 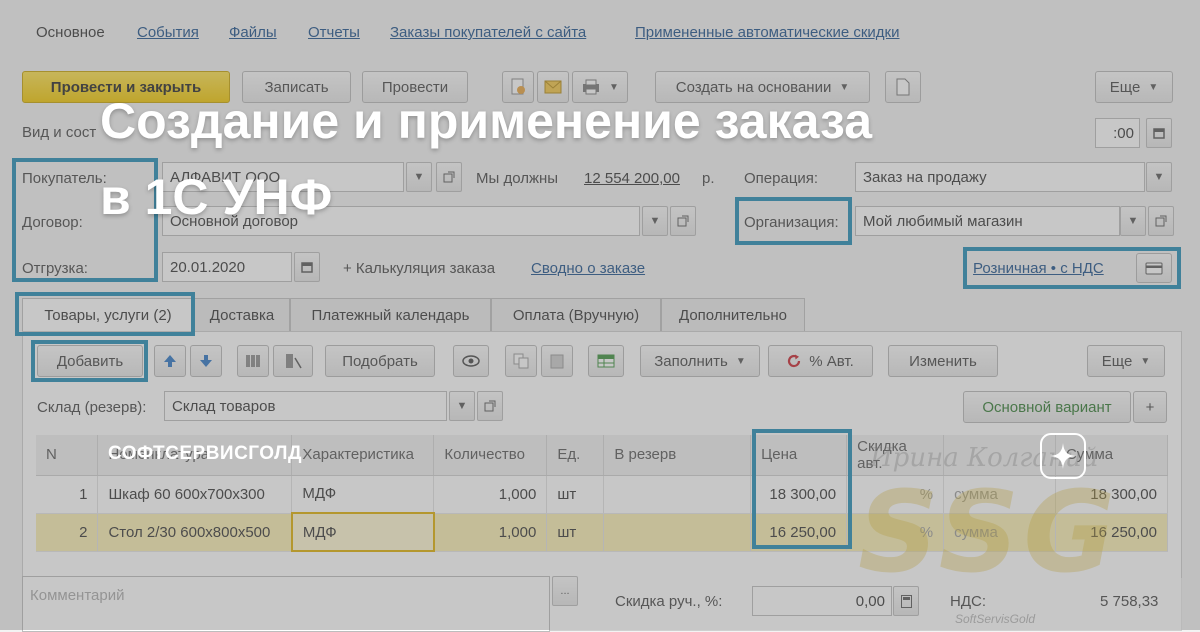 What do you see at coordinates (486, 121) in the screenshot?
I see `headline-line-1: Создание и применение заказа` at bounding box center [486, 121].